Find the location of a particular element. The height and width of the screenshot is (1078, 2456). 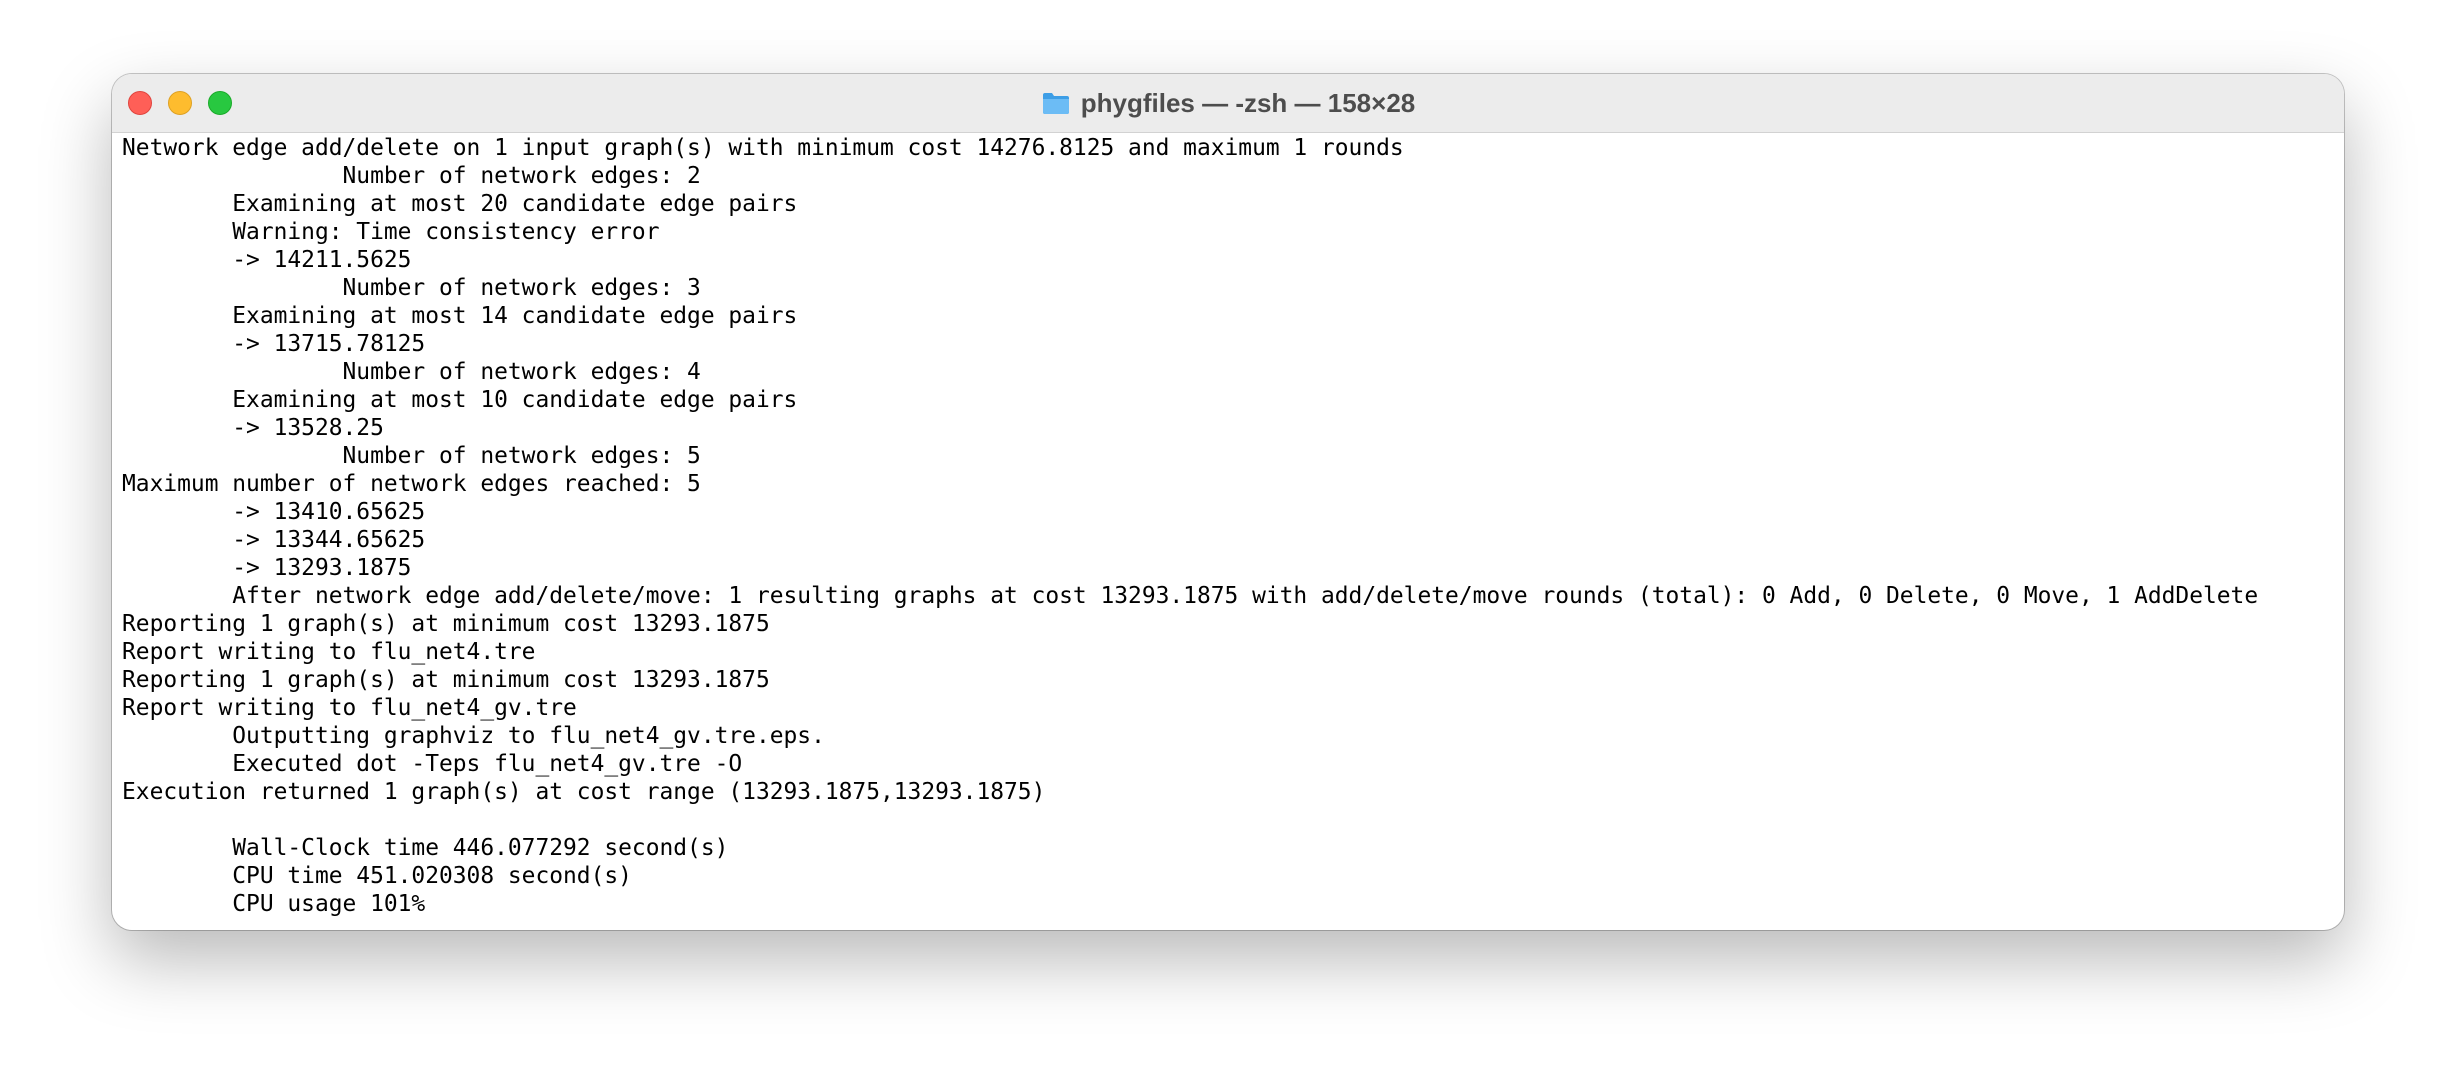

terminal-line: -> 13344.65625 is located at coordinates (274, 540).